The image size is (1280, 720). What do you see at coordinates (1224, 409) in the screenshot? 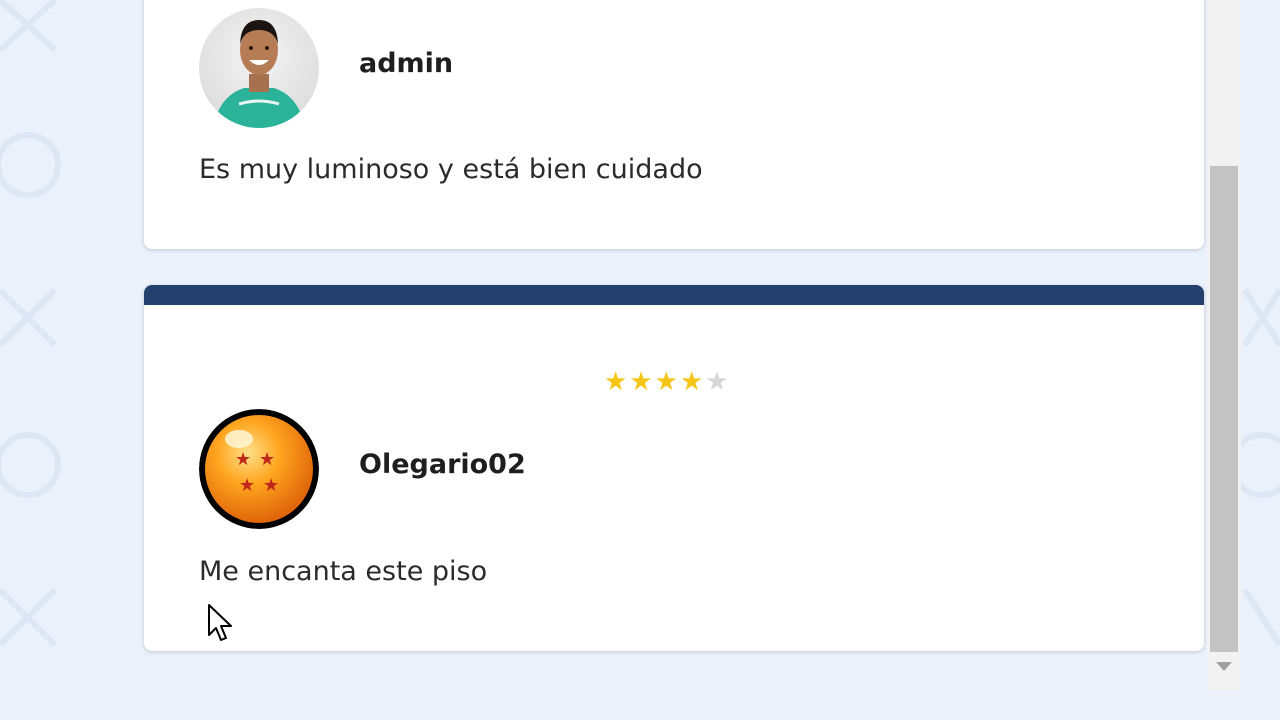
I see `scrollbar-thumb` at bounding box center [1224, 409].